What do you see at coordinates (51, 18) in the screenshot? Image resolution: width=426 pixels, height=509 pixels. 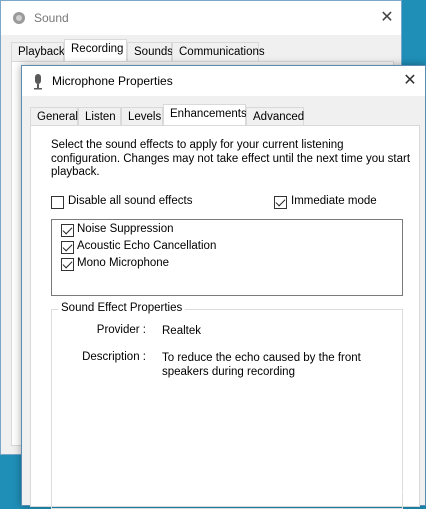 I see `sound-window-title: Sound` at bounding box center [51, 18].